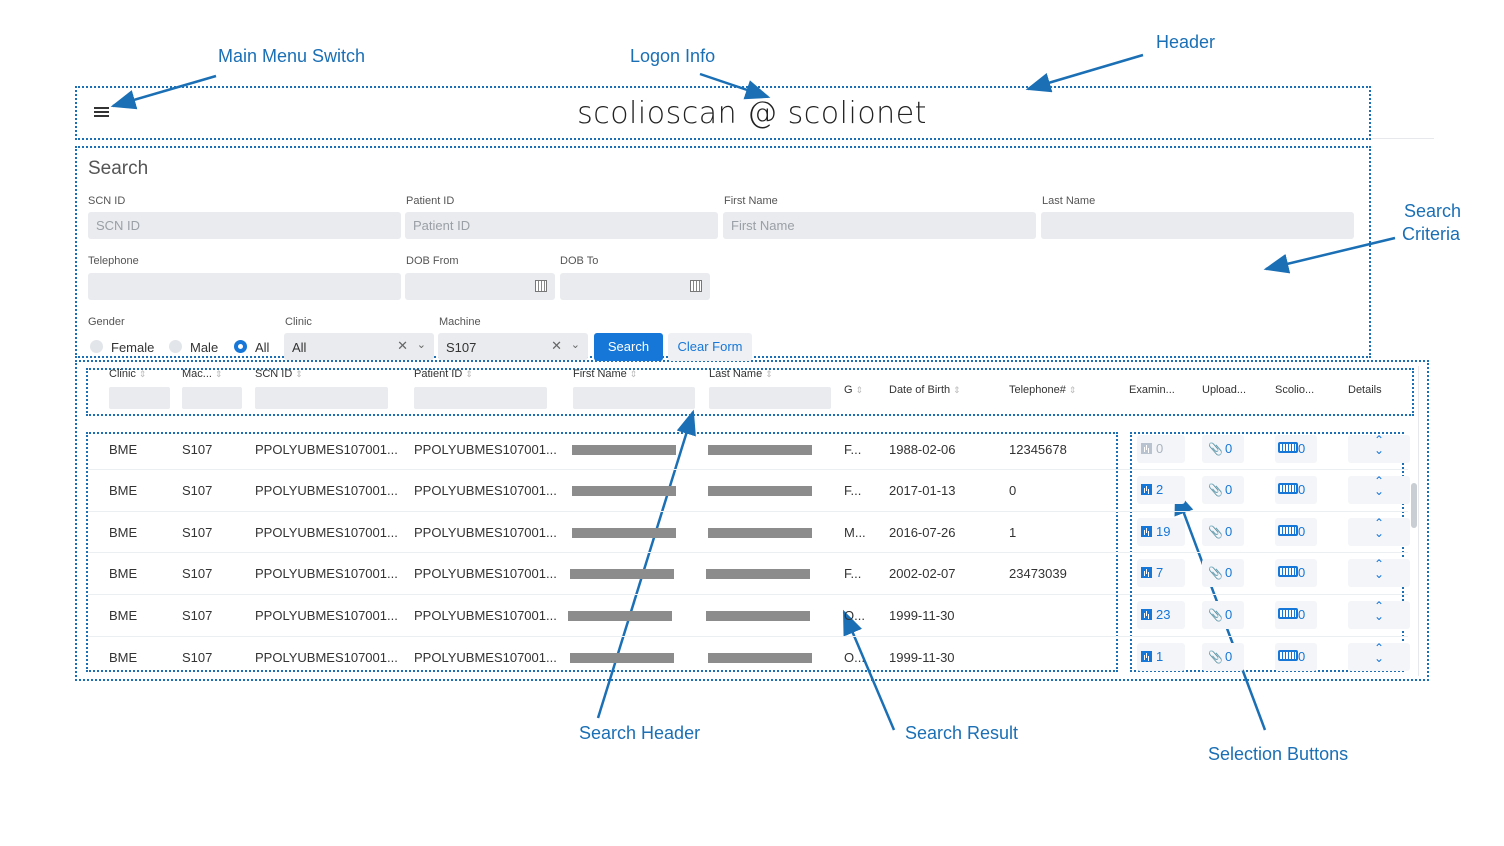 Image resolution: width=1504 pixels, height=846 pixels. Describe the element at coordinates (748, 511) in the screenshot. I see `row-divider` at that location.